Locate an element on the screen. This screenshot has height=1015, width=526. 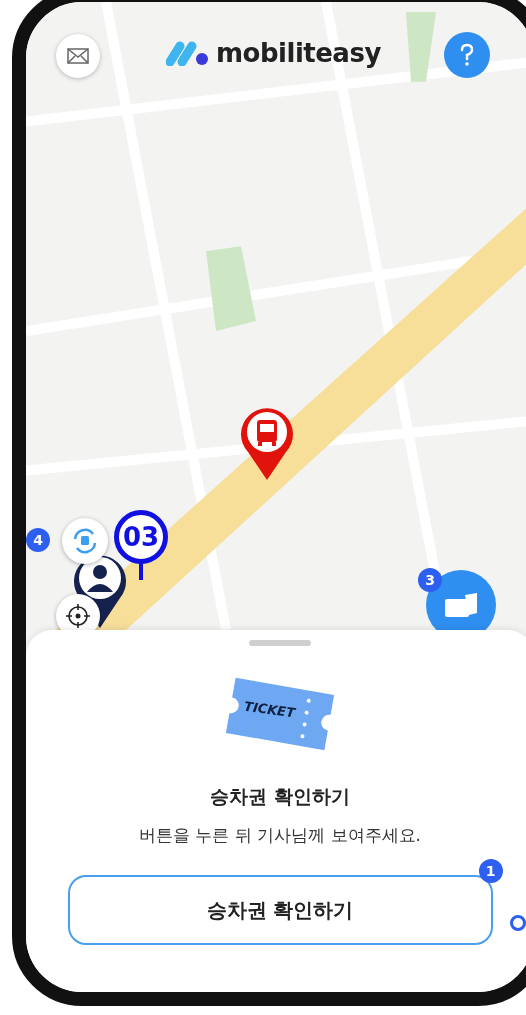
sheet-subtitle: 버튼을 누른 뒤 기사님께 보여주세요. is located at coordinates (280, 835).